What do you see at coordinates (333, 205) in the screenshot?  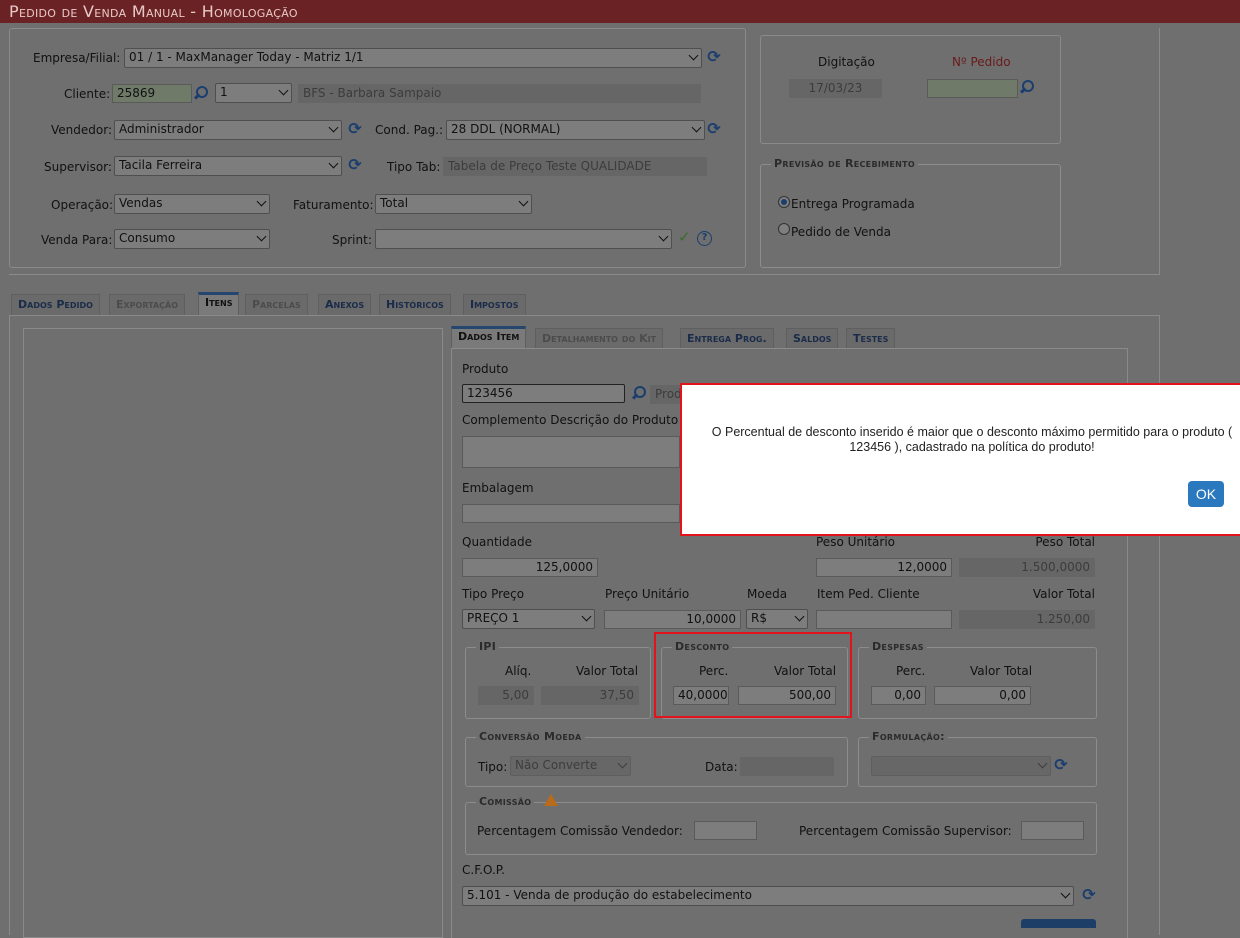 I see `faturamento-label: Faturamento:` at bounding box center [333, 205].